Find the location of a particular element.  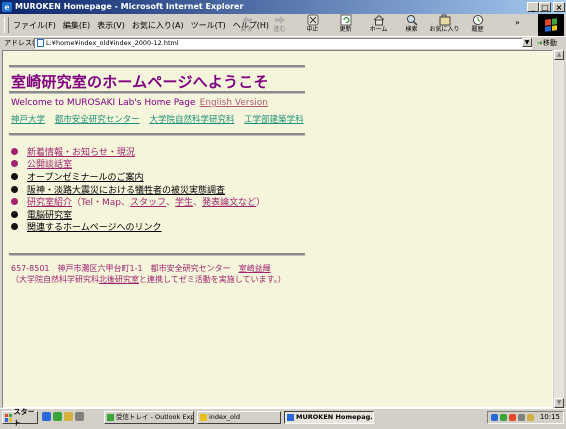

standard-toolbar: 戻る 進む 中止 更新 ホーム 検索 お気に入り 履歴 is located at coordinates (379, 25).